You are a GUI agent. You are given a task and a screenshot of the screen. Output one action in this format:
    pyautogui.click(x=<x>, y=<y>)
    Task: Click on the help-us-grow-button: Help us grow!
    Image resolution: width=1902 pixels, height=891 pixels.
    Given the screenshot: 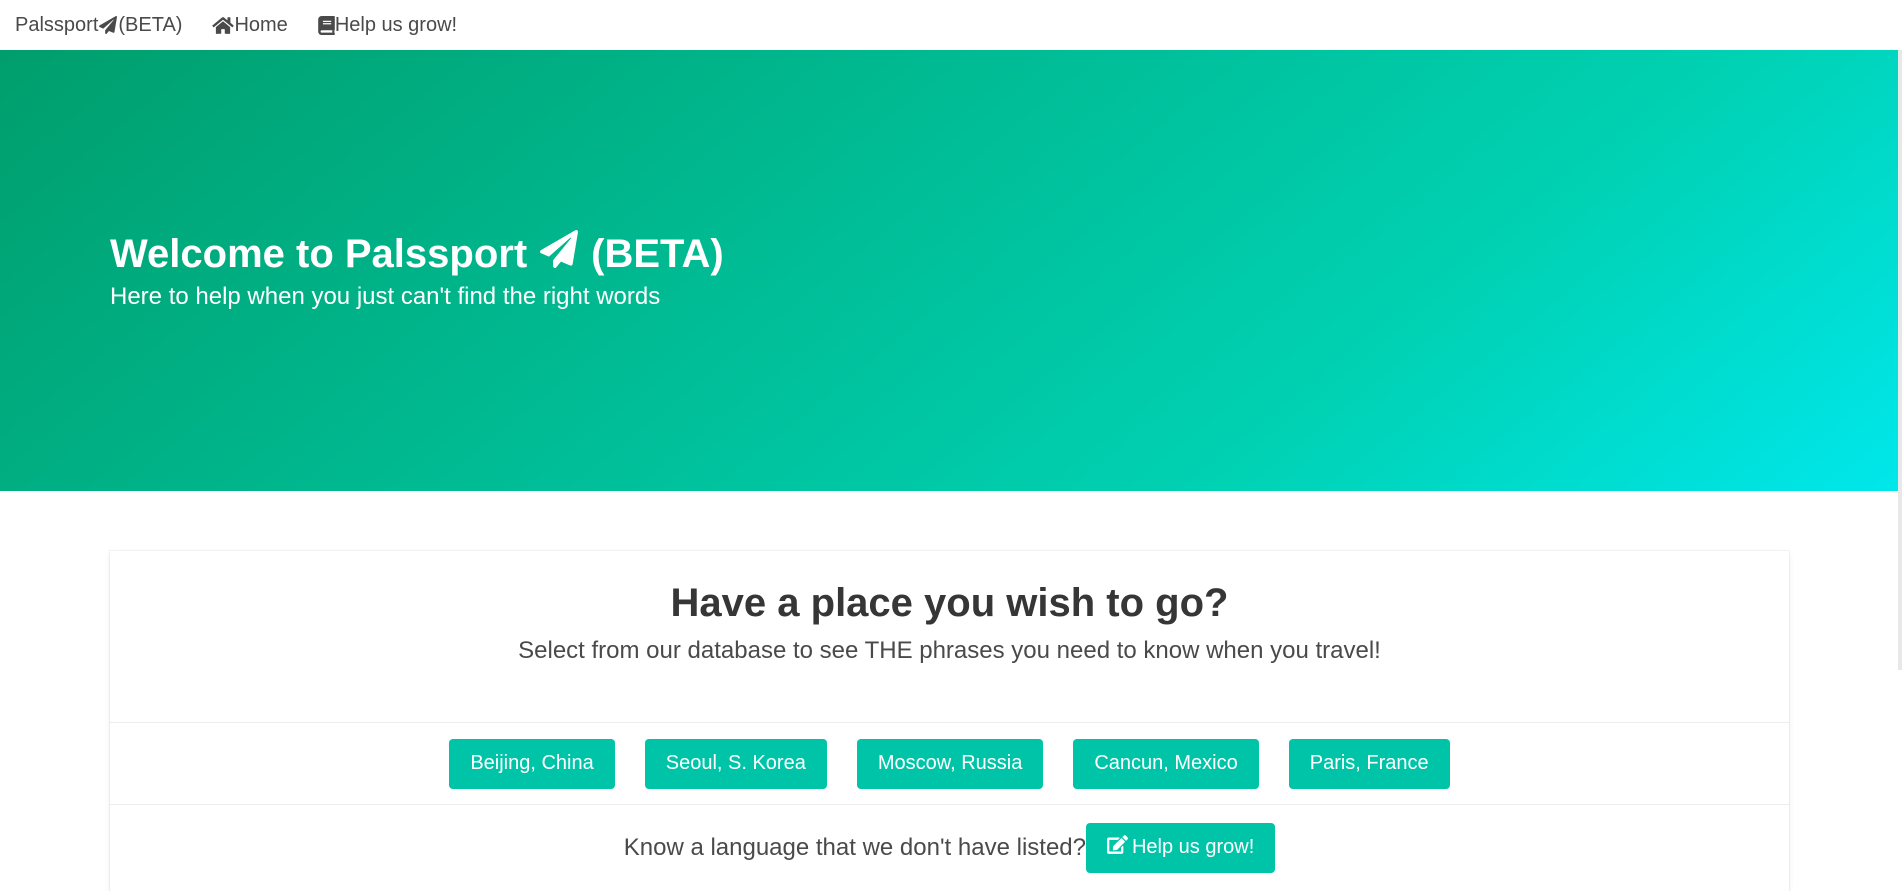 What is the action you would take?
    pyautogui.click(x=1180, y=847)
    